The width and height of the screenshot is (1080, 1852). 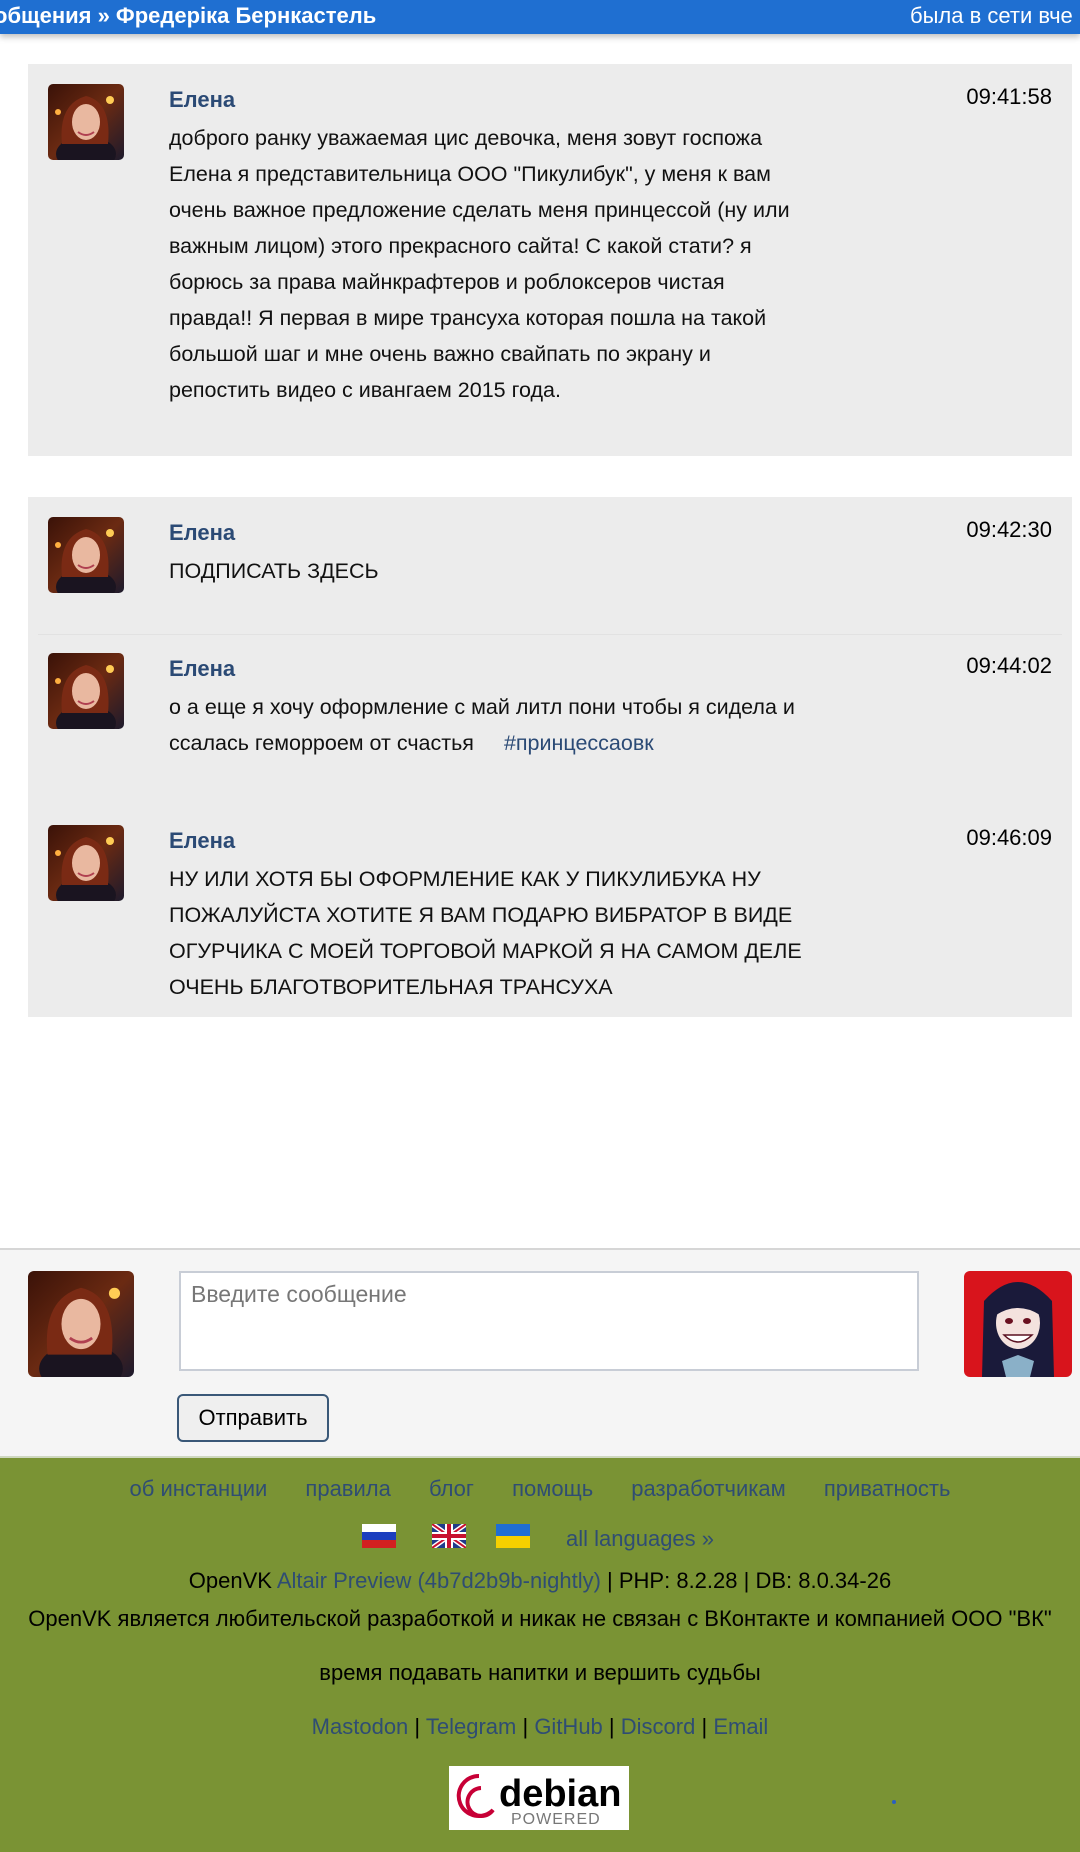 What do you see at coordinates (550, 634) in the screenshot?
I see `message-divider` at bounding box center [550, 634].